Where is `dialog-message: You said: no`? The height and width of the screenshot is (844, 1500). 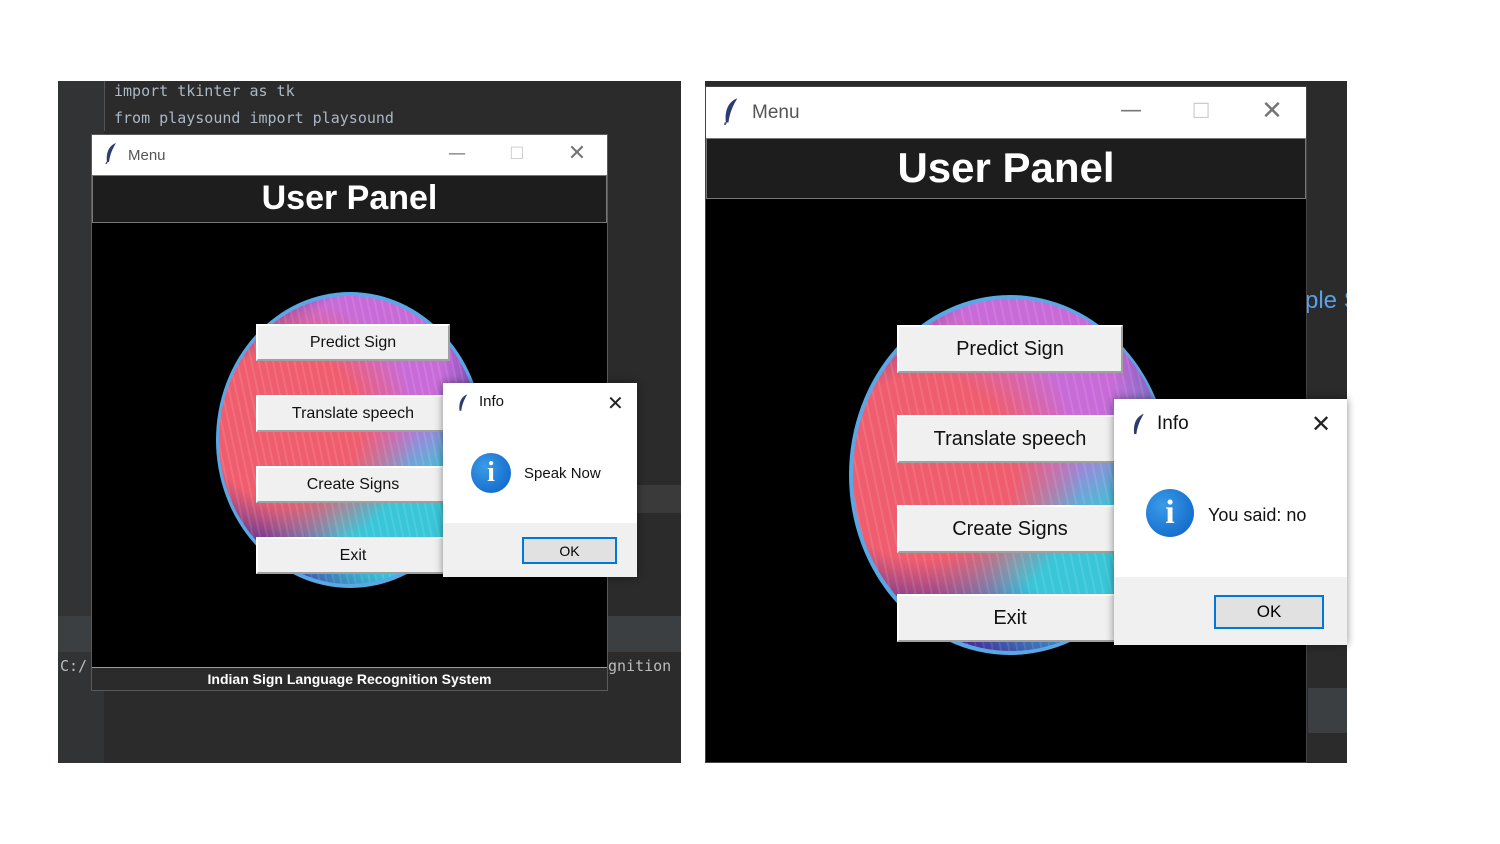 dialog-message: You said: no is located at coordinates (1257, 515).